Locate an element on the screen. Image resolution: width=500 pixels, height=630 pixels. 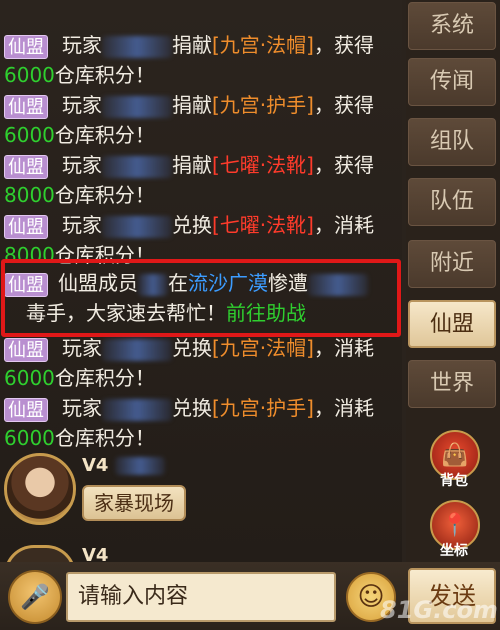
location-pin-icon: 📍 is located at coordinates (455, 525).